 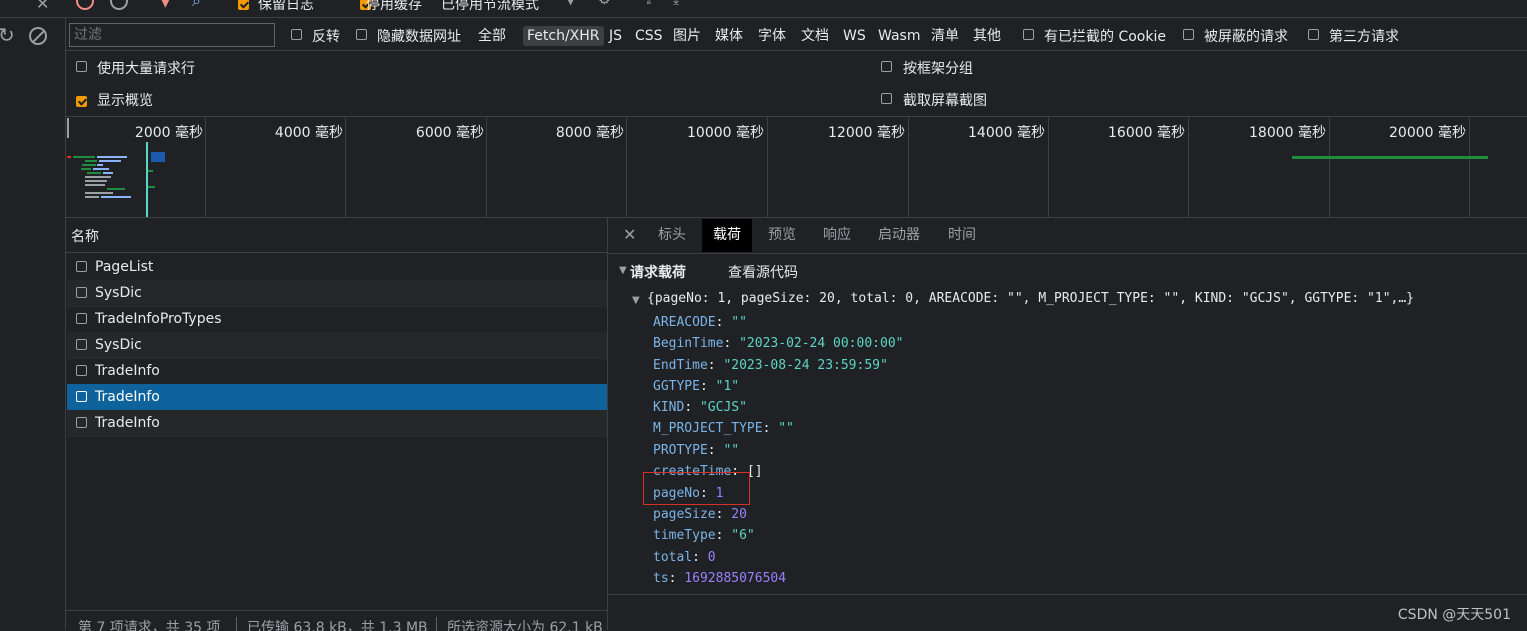 What do you see at coordinates (615, 36) in the screenshot?
I see `type-filter-js: JS` at bounding box center [615, 36].